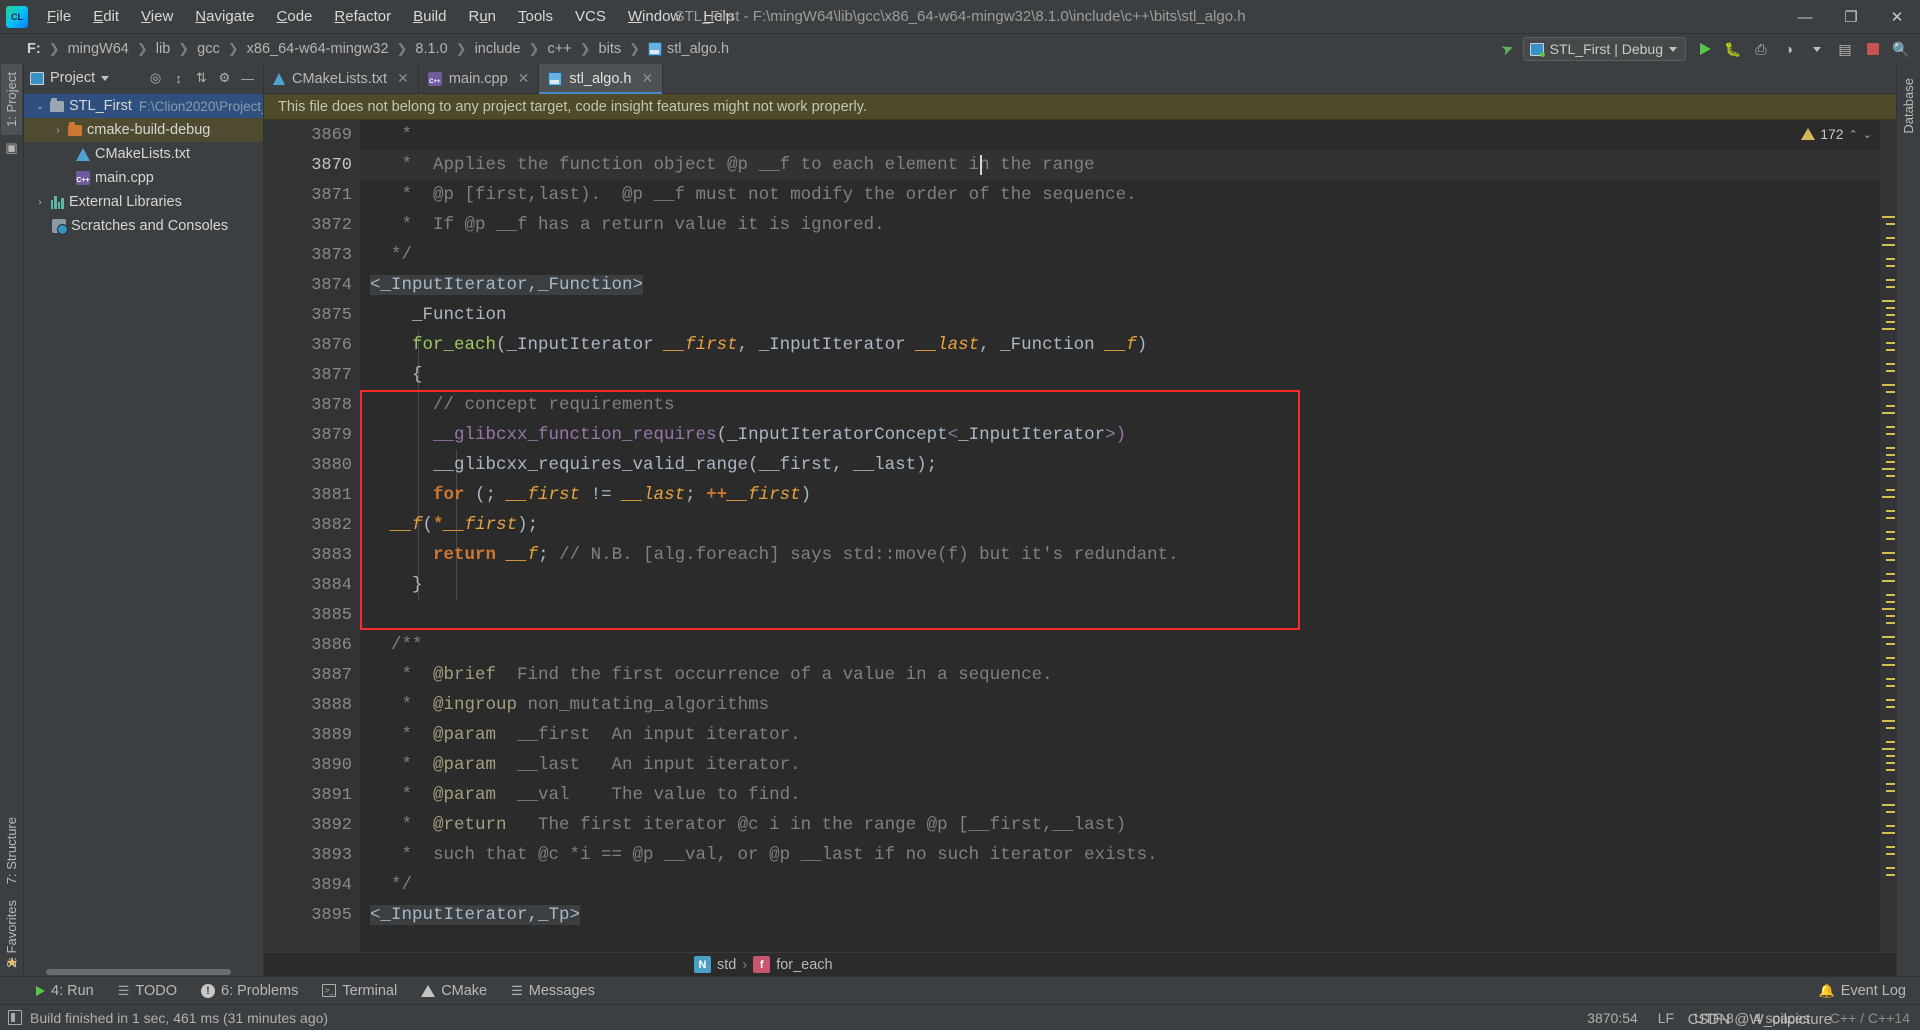  Describe the element at coordinates (329, 345) in the screenshot. I see `line-number: 3876↶↷` at that location.